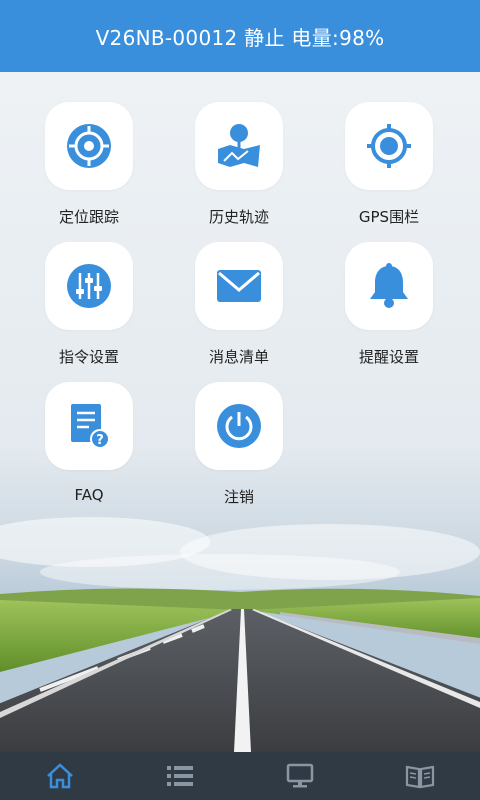  What do you see at coordinates (389, 217) in the screenshot?
I see `menu-label: GPS围栏` at bounding box center [389, 217].